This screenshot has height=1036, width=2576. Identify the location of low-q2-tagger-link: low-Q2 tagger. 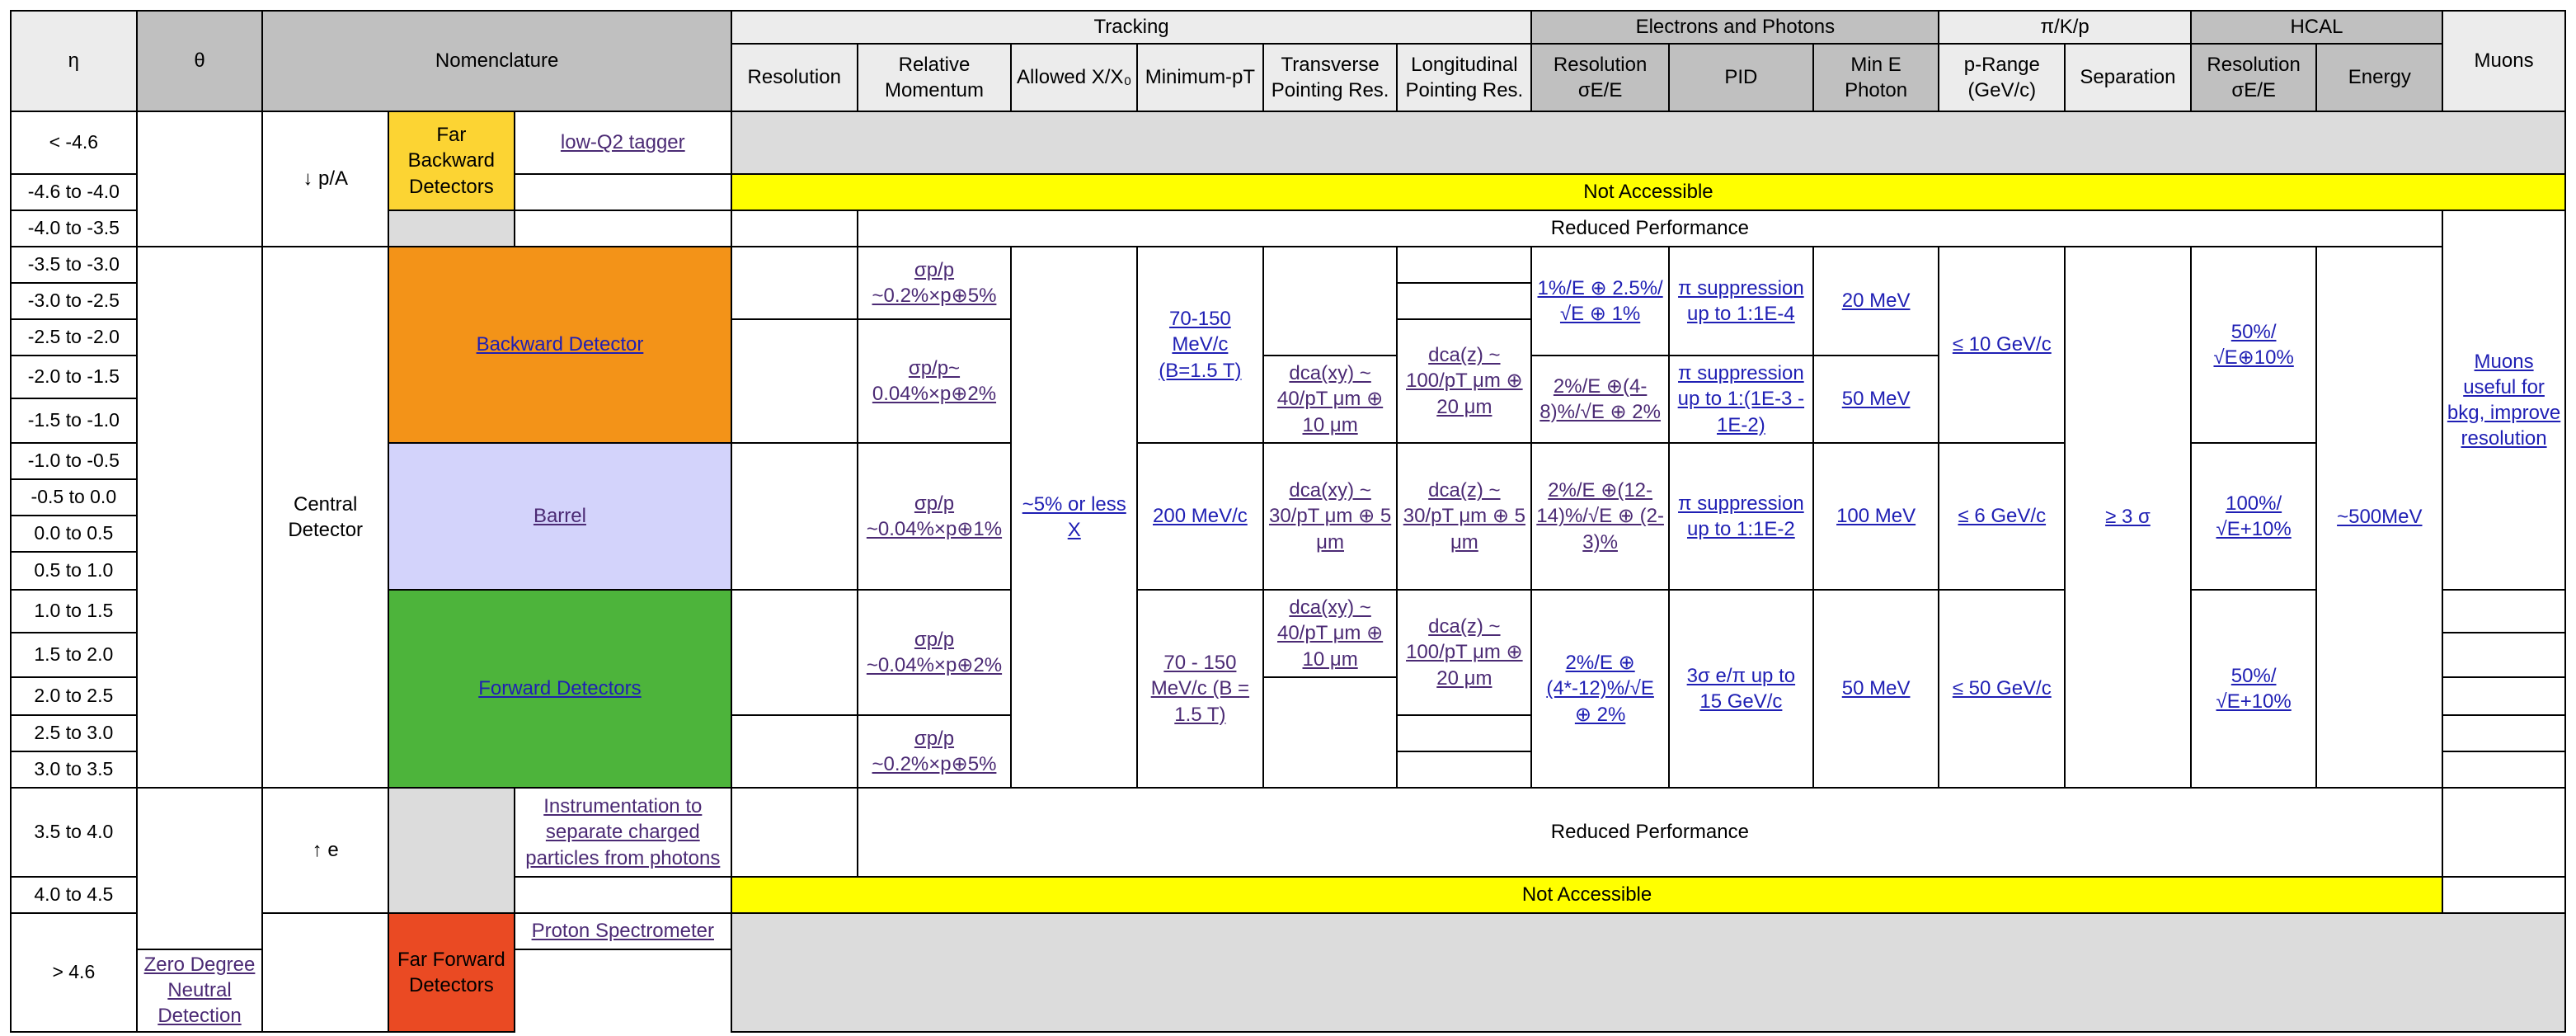
(622, 143).